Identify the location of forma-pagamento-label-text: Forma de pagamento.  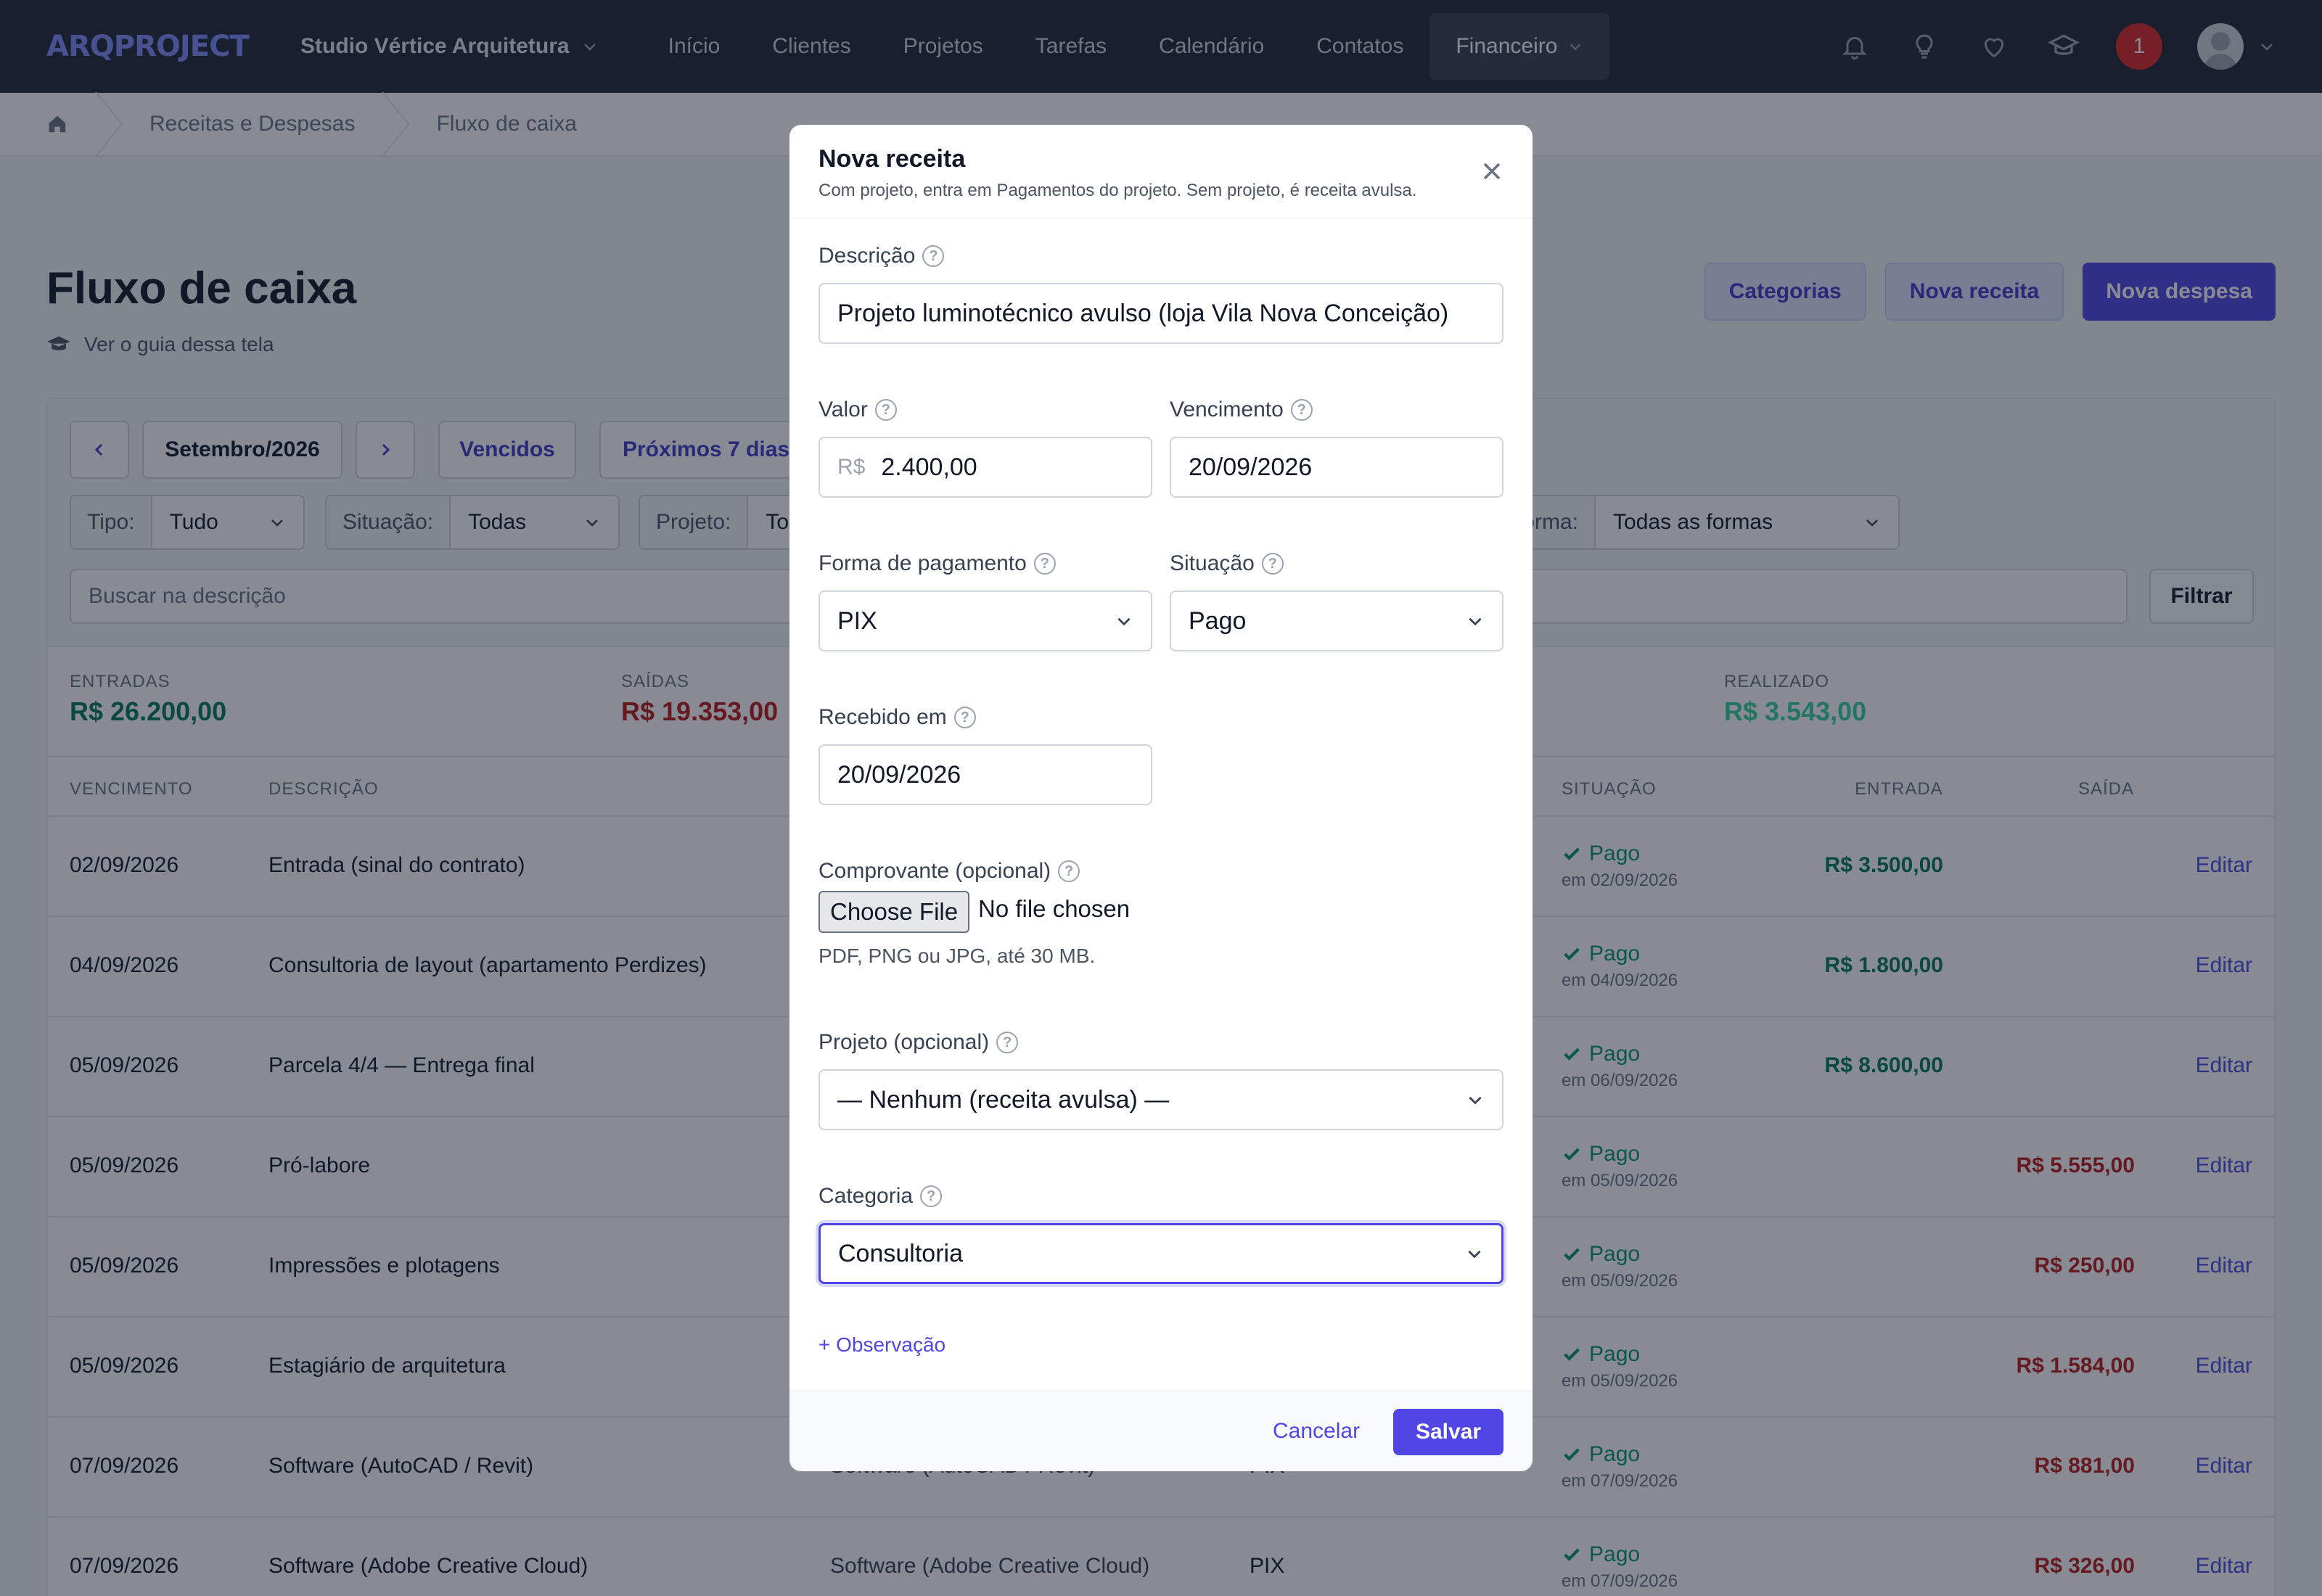
(923, 563).